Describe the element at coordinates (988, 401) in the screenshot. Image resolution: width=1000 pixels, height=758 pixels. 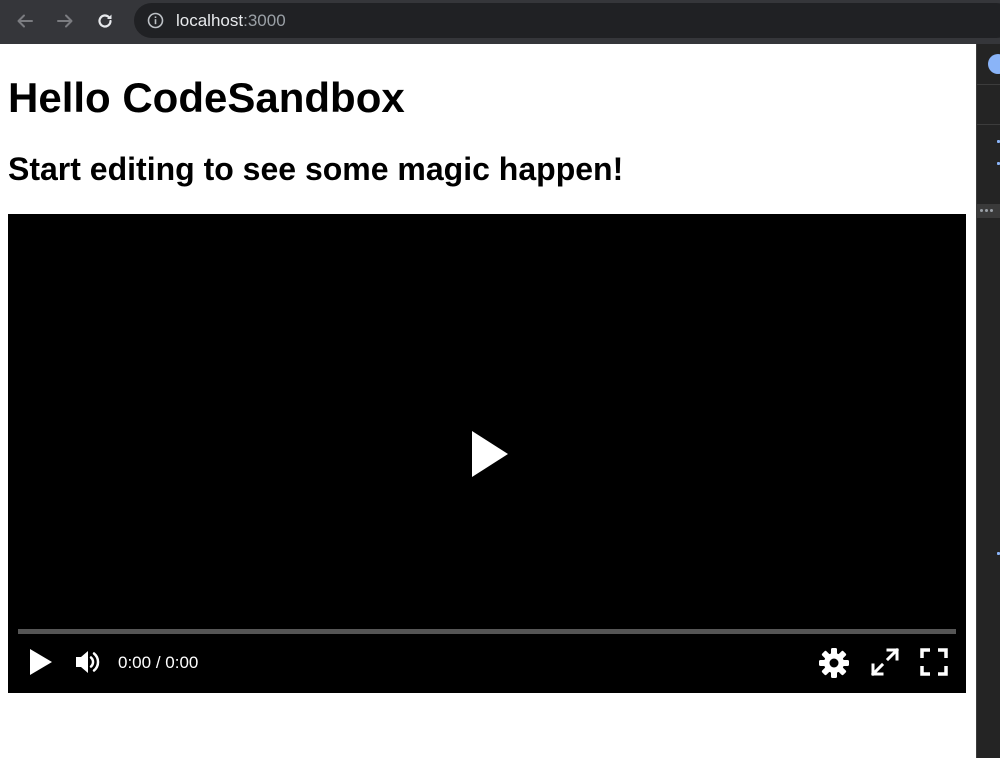
I see `devtools-panel` at that location.